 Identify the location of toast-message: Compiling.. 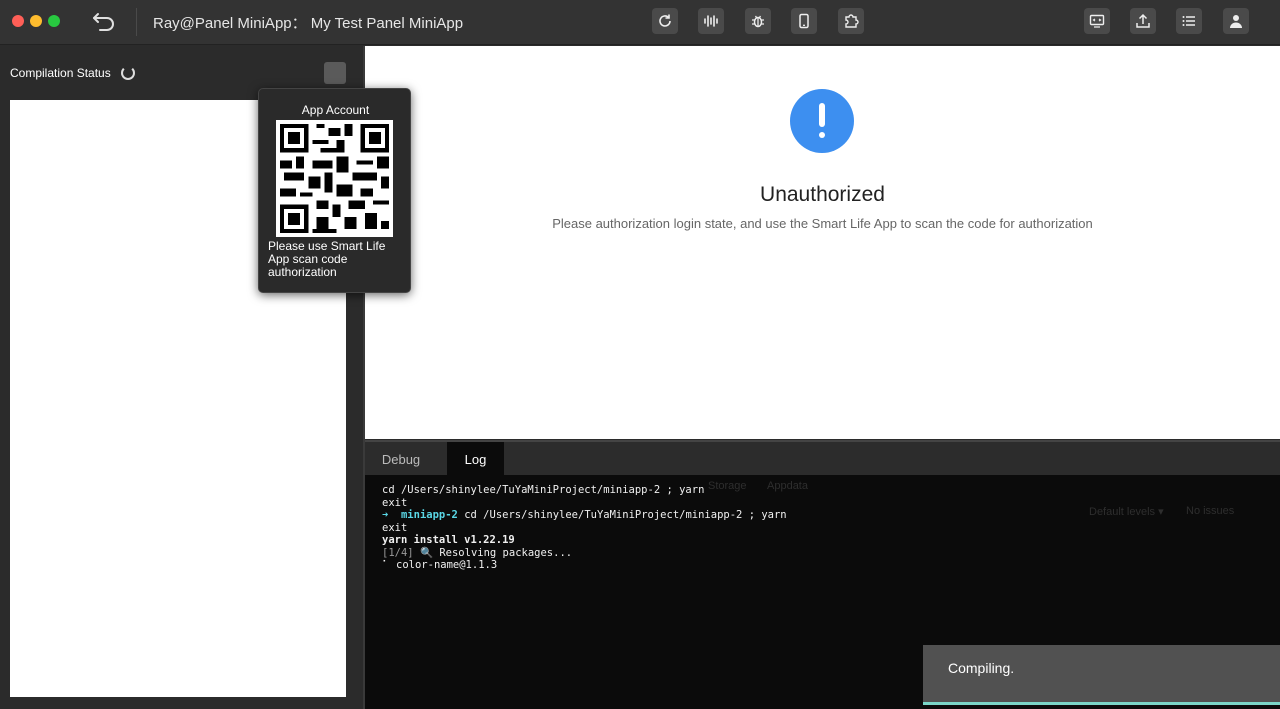
(981, 668).